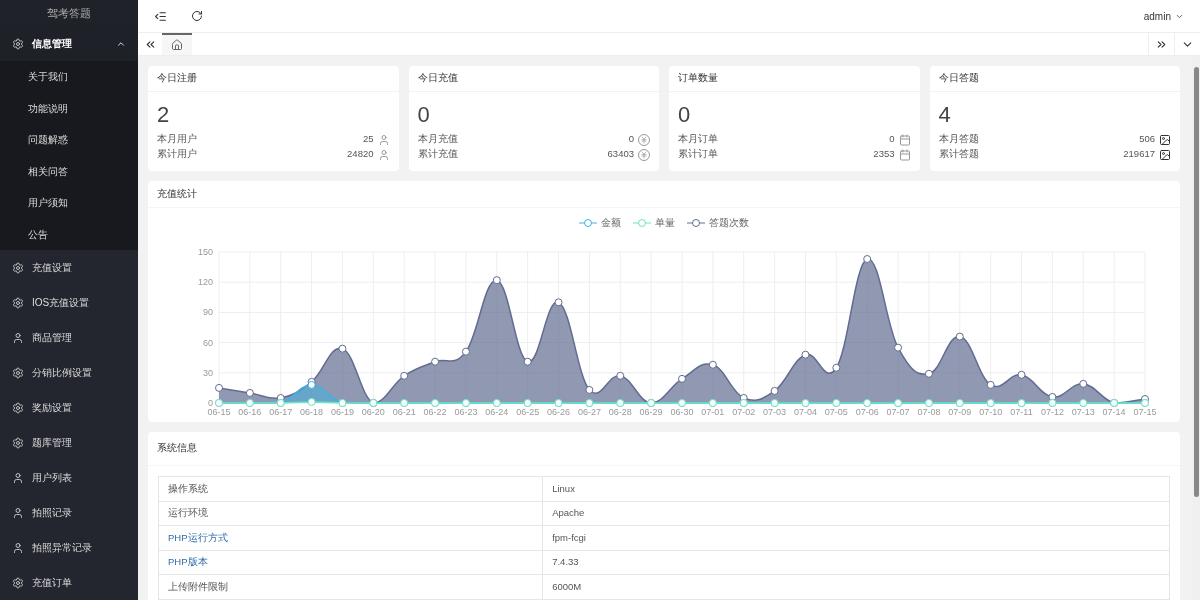  What do you see at coordinates (219, 412) in the screenshot?
I see `x-tick-label: 06-15` at bounding box center [219, 412].